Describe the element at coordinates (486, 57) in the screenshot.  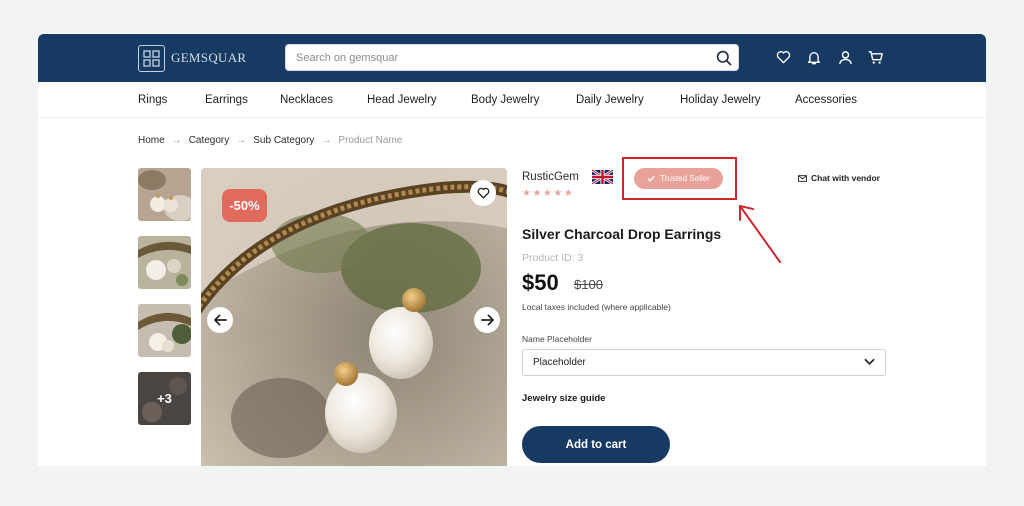
I see `search-input` at that location.